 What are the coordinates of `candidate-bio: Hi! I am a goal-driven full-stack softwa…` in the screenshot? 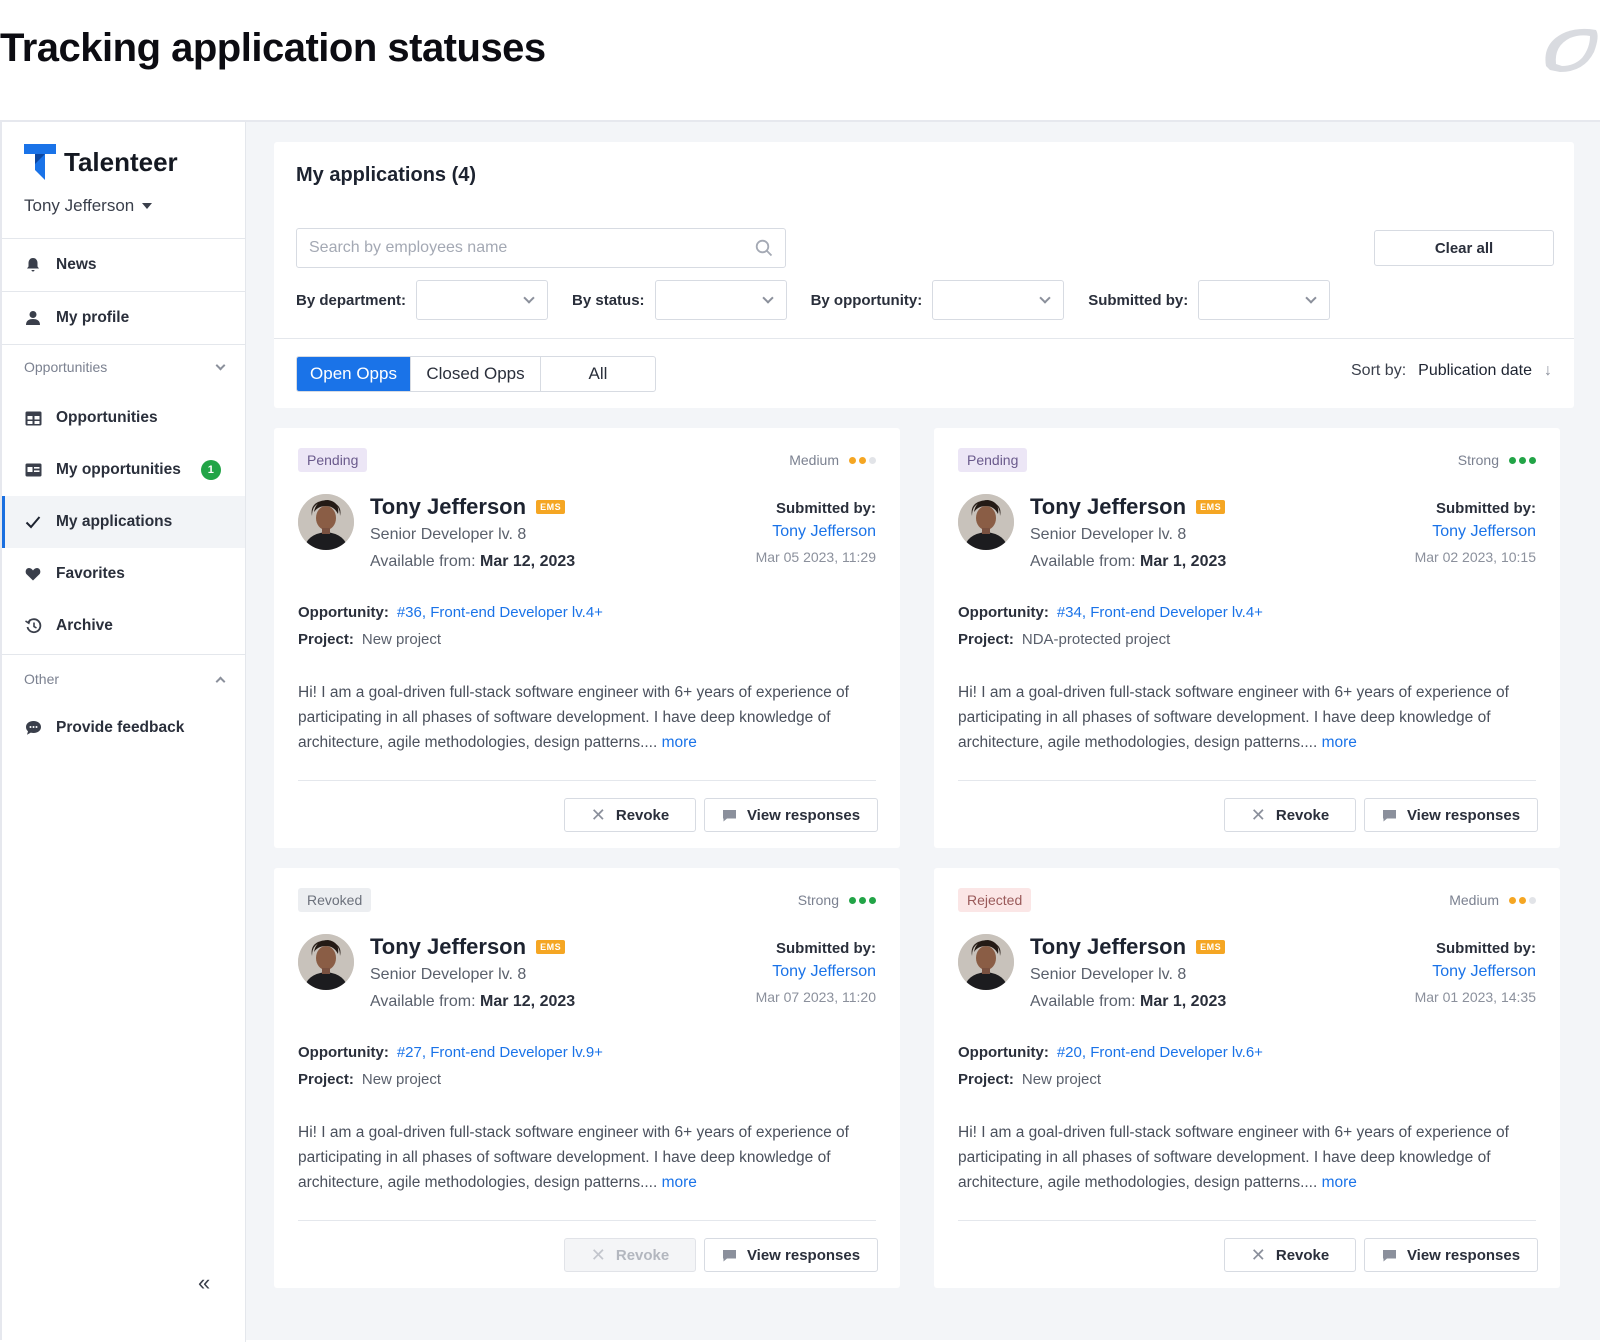 It's located at (589, 717).